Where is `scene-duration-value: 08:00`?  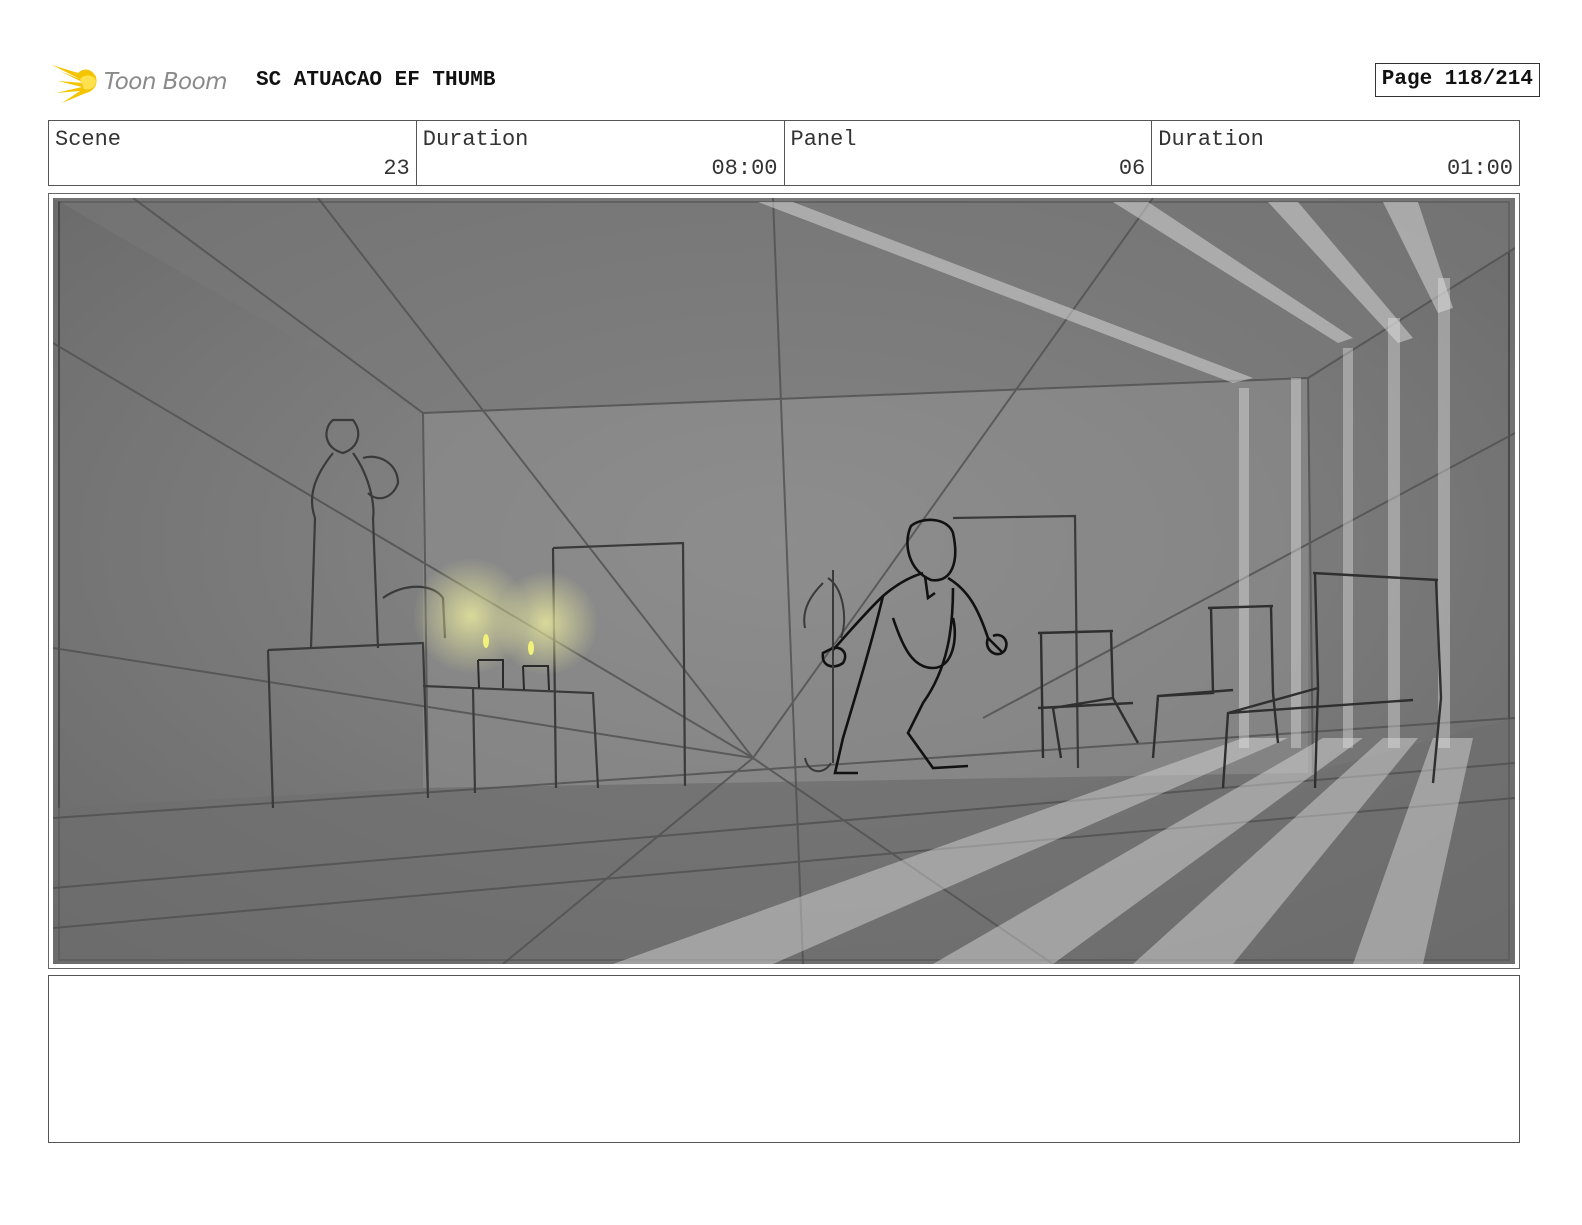
scene-duration-value: 08:00 is located at coordinates (744, 168).